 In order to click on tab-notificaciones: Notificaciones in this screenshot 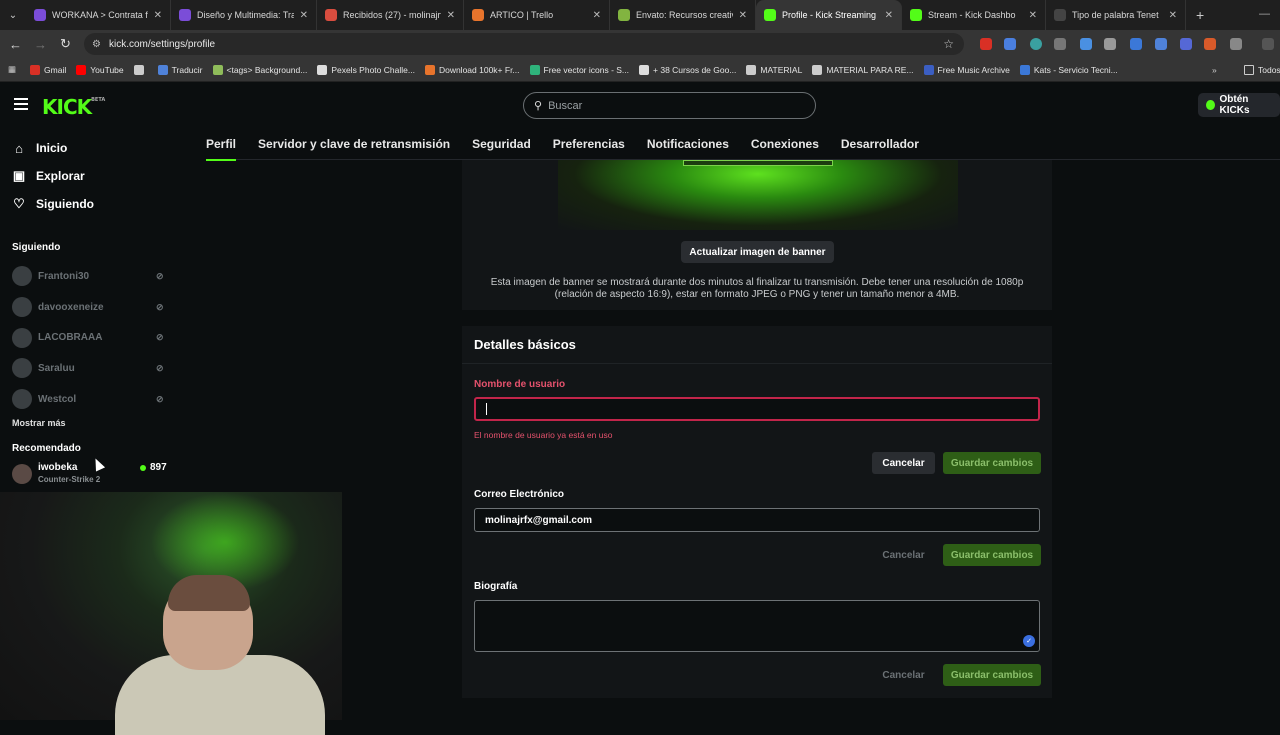, I will do `click(688, 144)`.